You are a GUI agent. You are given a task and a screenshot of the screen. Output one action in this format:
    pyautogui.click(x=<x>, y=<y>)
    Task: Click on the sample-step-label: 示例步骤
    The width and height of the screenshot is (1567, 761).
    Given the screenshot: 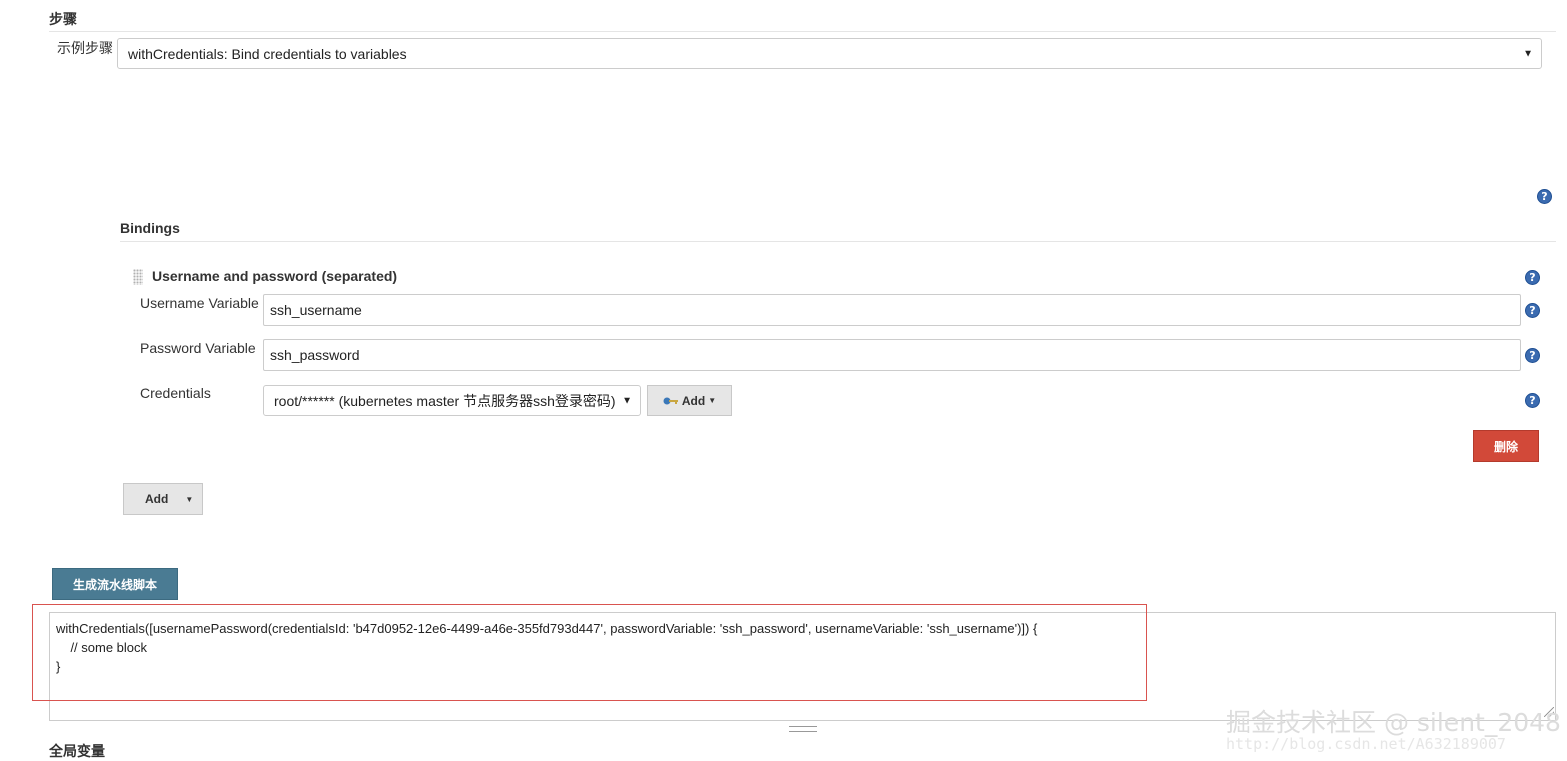 What is the action you would take?
    pyautogui.click(x=85, y=48)
    